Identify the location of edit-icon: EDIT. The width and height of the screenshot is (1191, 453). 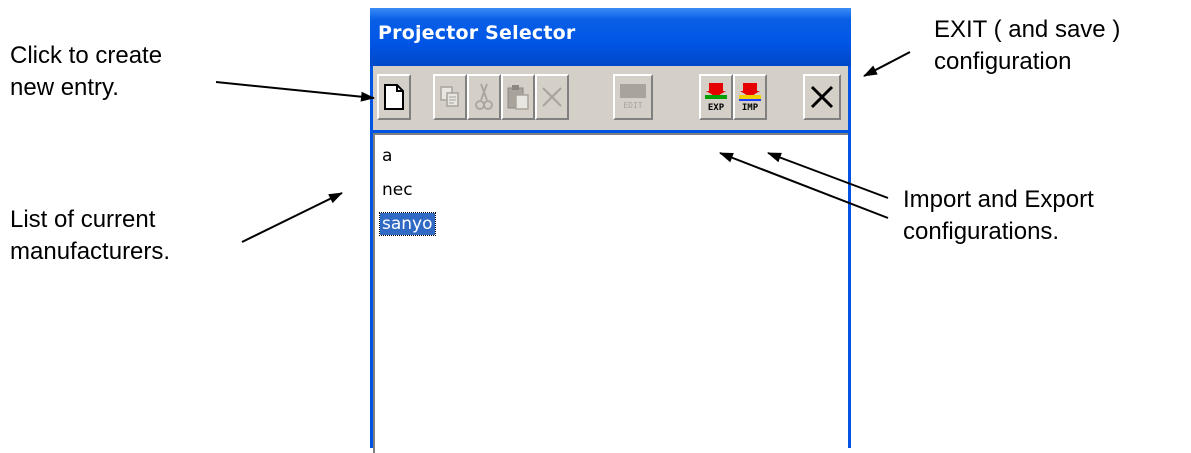
(633, 97).